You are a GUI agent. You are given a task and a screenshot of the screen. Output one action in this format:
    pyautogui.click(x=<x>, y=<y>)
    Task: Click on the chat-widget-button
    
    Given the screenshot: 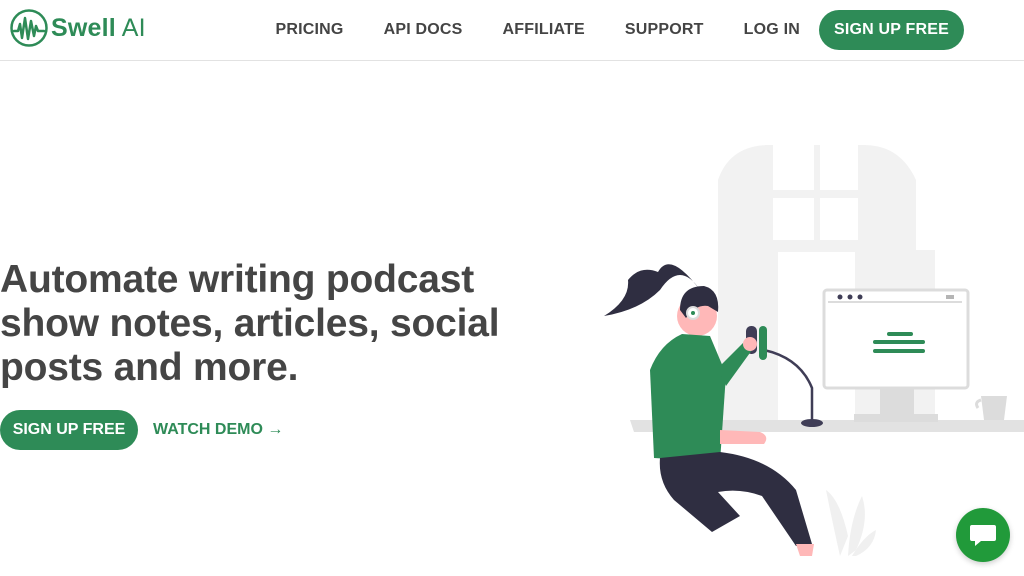 What is the action you would take?
    pyautogui.click(x=983, y=535)
    